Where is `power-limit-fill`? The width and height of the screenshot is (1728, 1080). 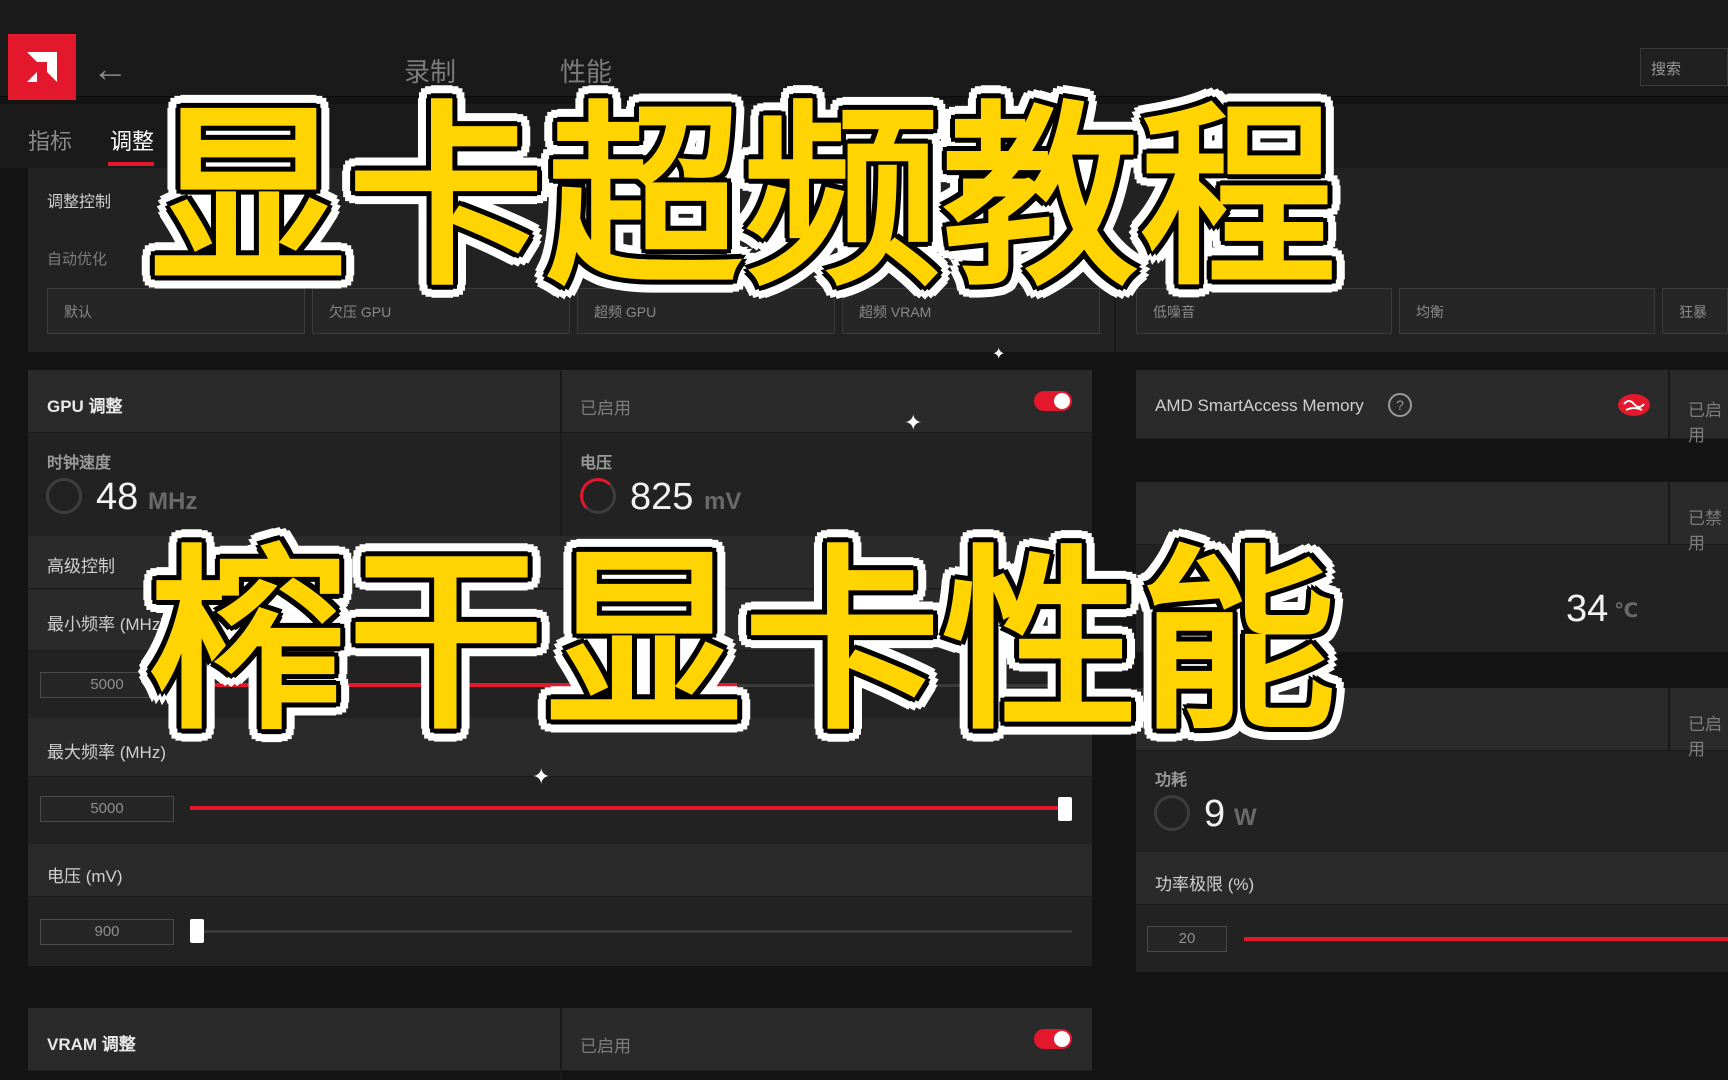
power-limit-fill is located at coordinates (1486, 939).